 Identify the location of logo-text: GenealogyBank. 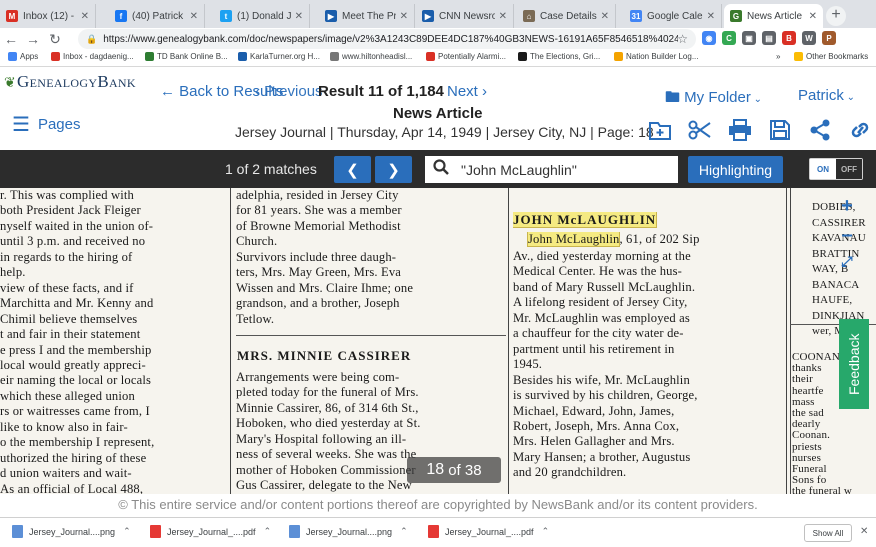
(76, 81).